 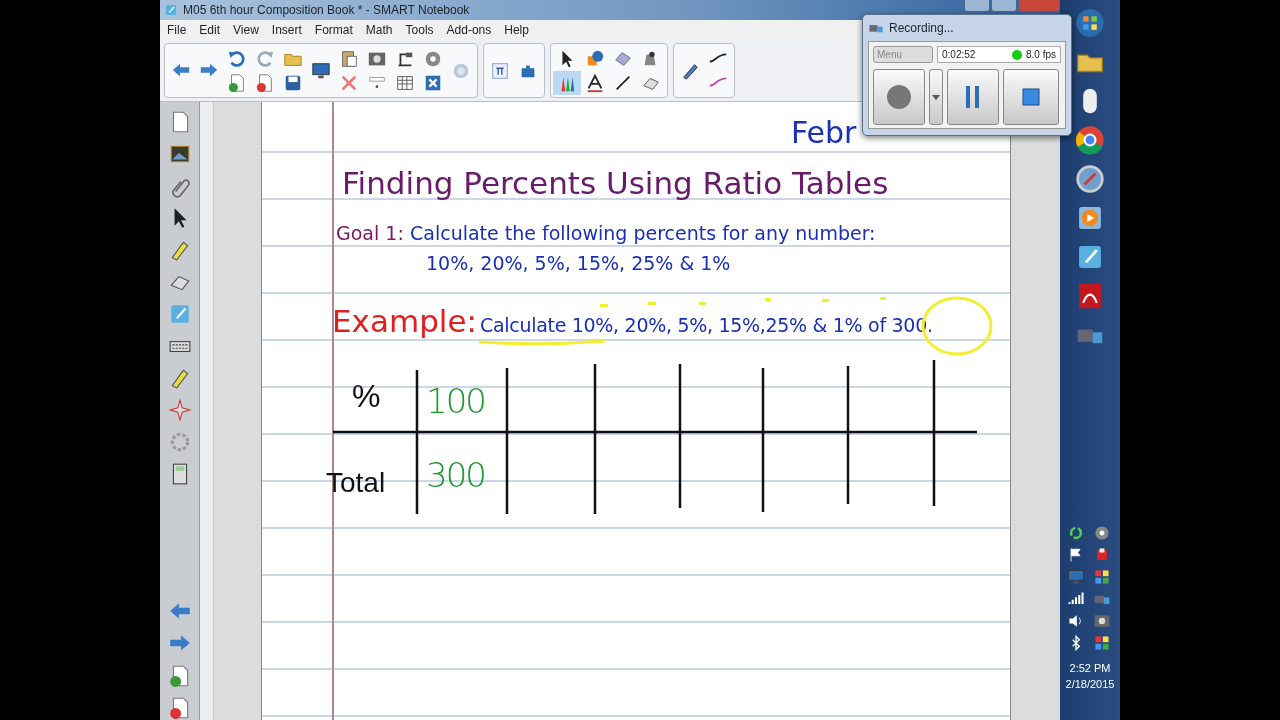 What do you see at coordinates (1090, 23) in the screenshot?
I see `start-icon` at bounding box center [1090, 23].